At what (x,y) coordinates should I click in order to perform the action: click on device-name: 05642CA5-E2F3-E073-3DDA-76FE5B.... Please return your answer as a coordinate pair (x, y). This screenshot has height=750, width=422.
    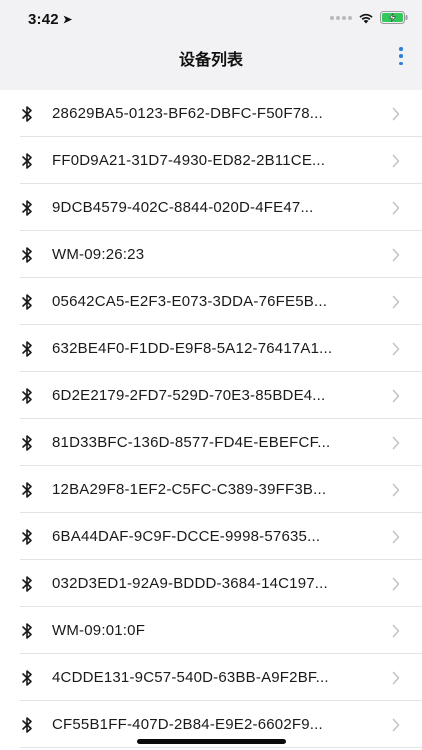
    Looking at the image, I should click on (190, 301).